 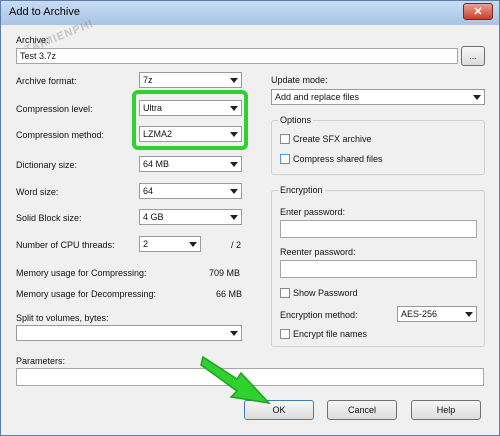 What do you see at coordinates (190, 120) in the screenshot?
I see `highlight-box` at bounding box center [190, 120].